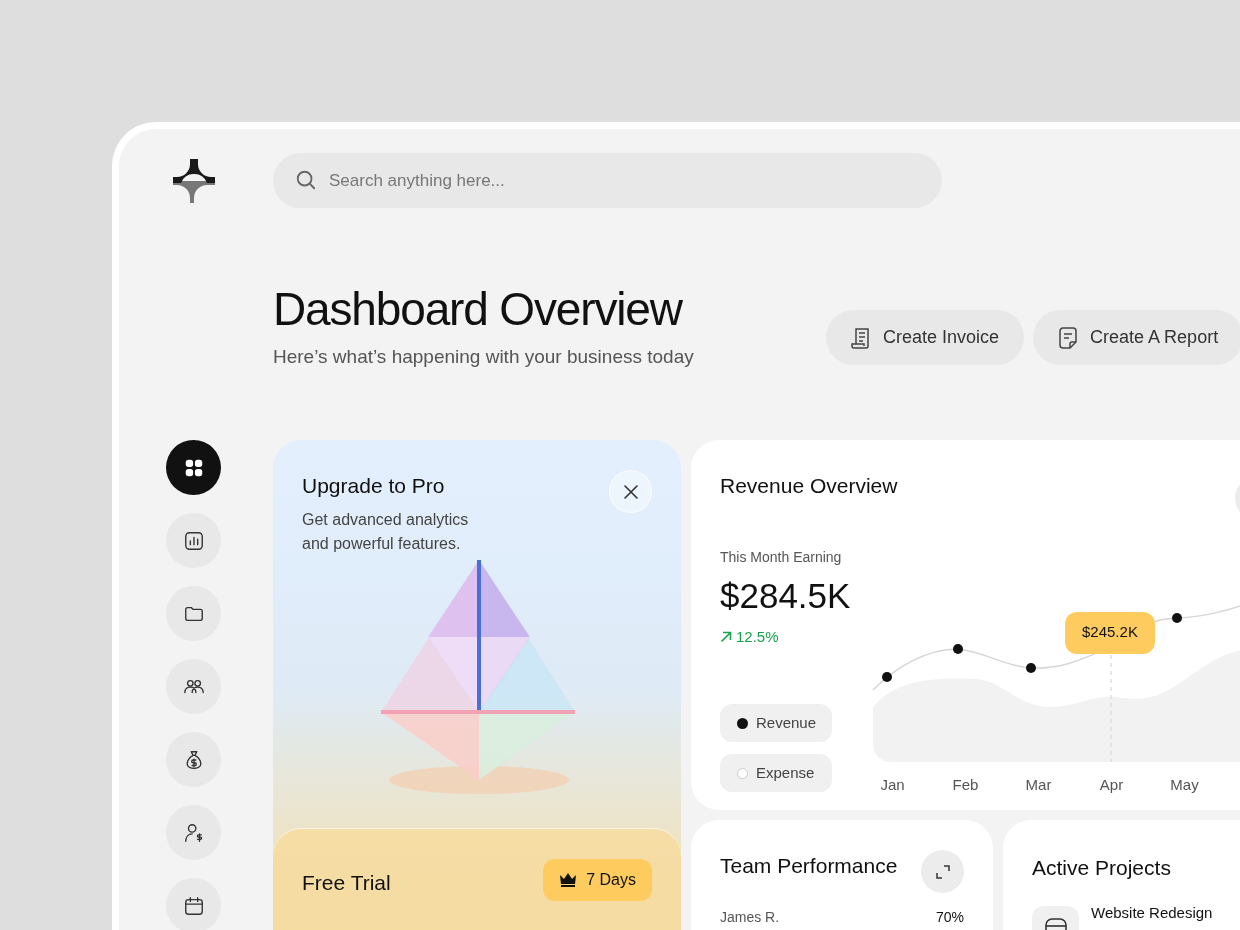  What do you see at coordinates (597, 880) in the screenshot?
I see `trial-badge: 7 Days` at bounding box center [597, 880].